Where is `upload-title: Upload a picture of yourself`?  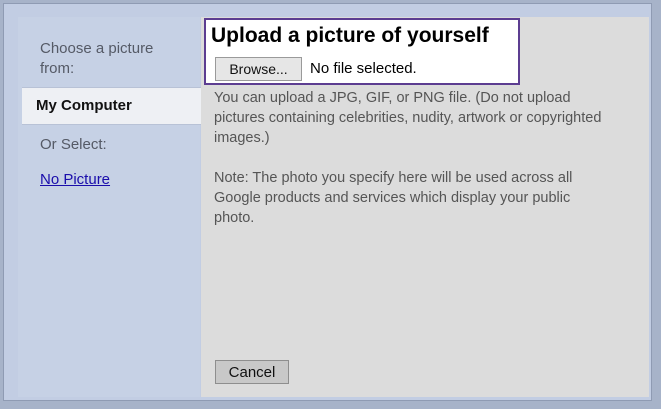 upload-title: Upload a picture of yourself is located at coordinates (350, 35).